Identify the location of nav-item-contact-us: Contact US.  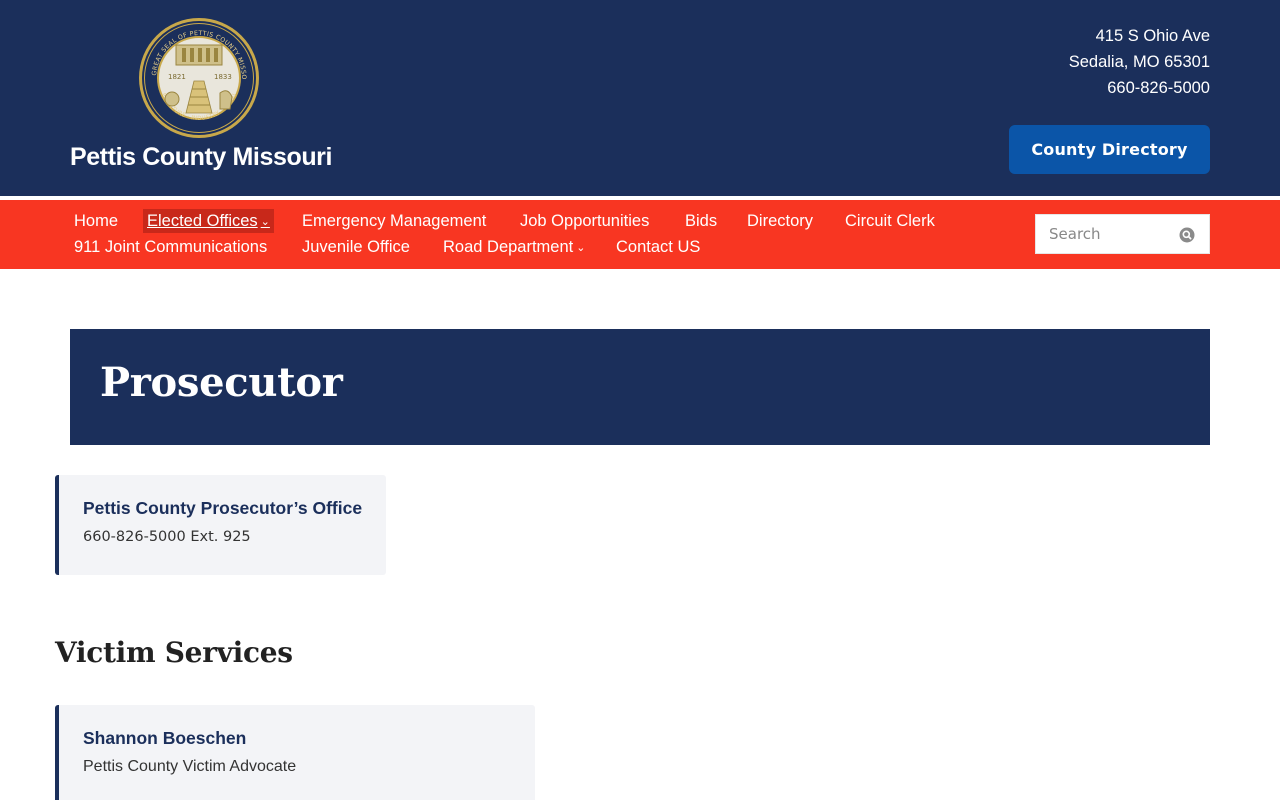
(658, 247).